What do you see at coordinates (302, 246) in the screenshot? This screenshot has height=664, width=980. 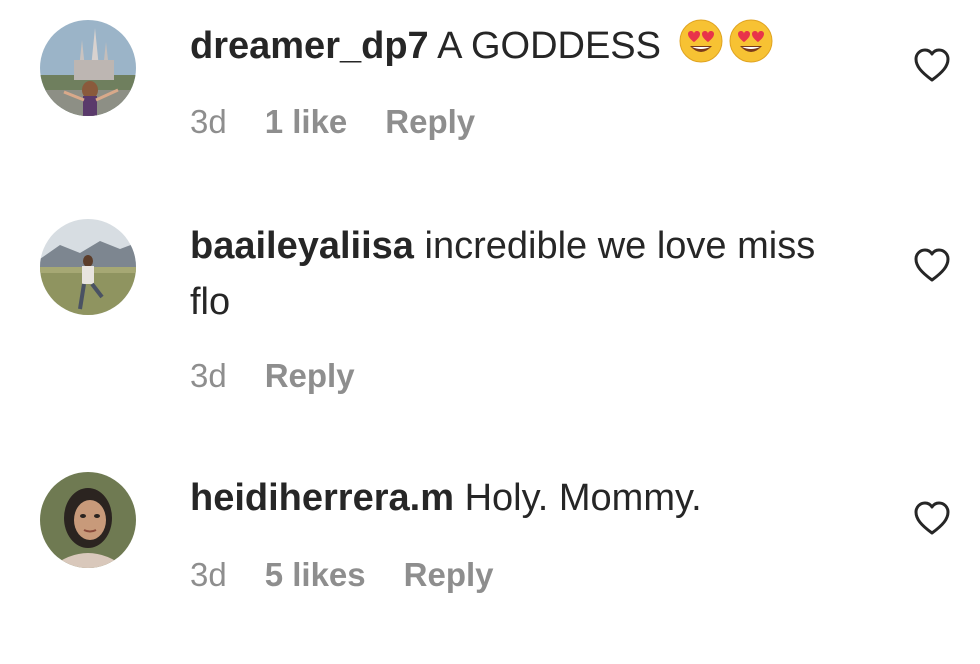 I see `comment-username: baaileyaliisa` at bounding box center [302, 246].